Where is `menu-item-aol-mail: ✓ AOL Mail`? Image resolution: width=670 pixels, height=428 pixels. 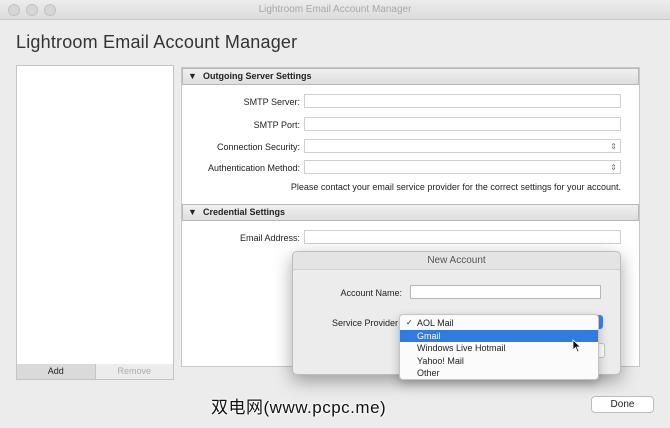
menu-item-aol-mail: ✓ AOL Mail is located at coordinates (499, 323).